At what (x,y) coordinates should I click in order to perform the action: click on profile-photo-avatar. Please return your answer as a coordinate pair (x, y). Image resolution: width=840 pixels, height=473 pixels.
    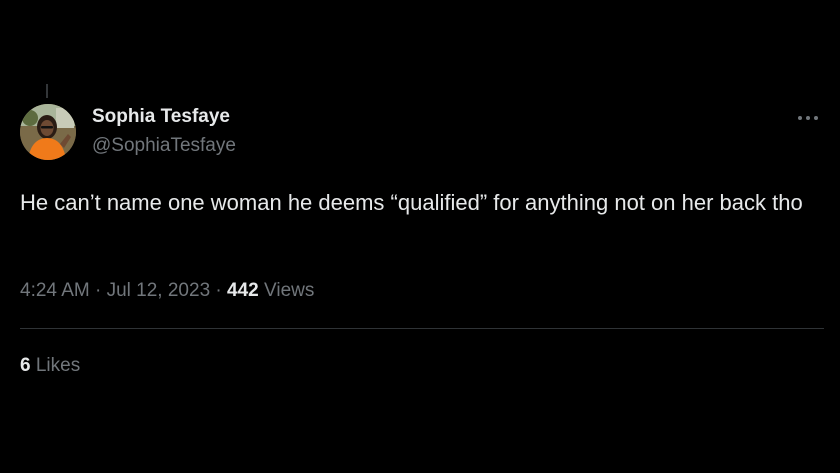
    Looking at the image, I should click on (48, 132).